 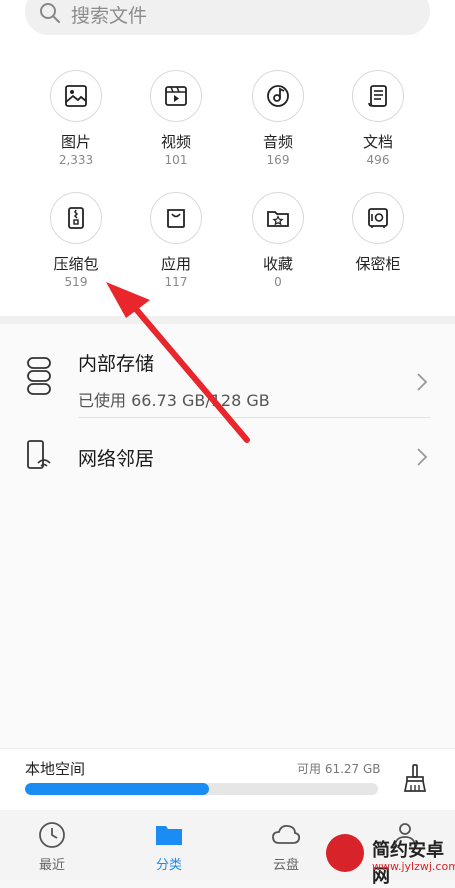 What do you see at coordinates (169, 835) in the screenshot?
I see `folder-icon` at bounding box center [169, 835].